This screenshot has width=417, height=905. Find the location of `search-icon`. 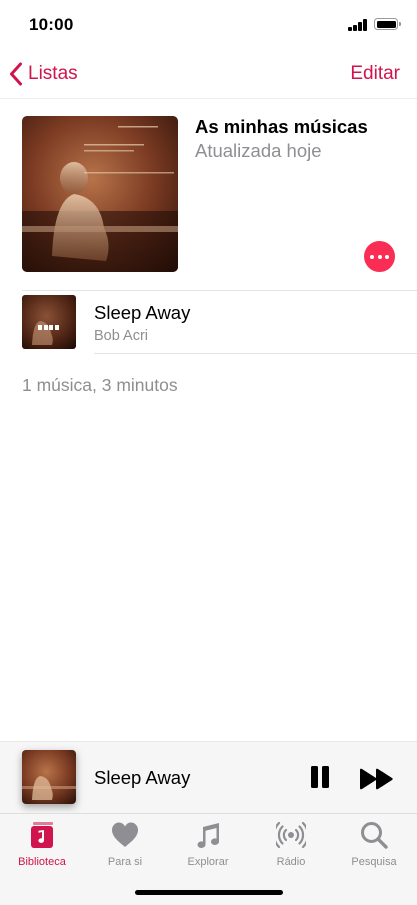

search-icon is located at coordinates (374, 835).